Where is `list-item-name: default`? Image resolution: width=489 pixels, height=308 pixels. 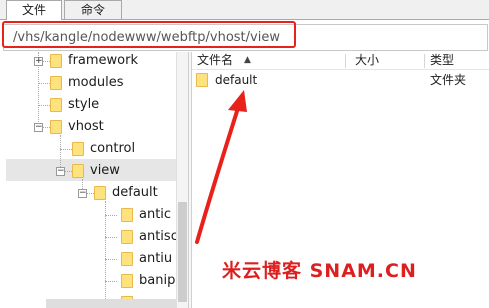
list-item-name: default is located at coordinates (236, 80).